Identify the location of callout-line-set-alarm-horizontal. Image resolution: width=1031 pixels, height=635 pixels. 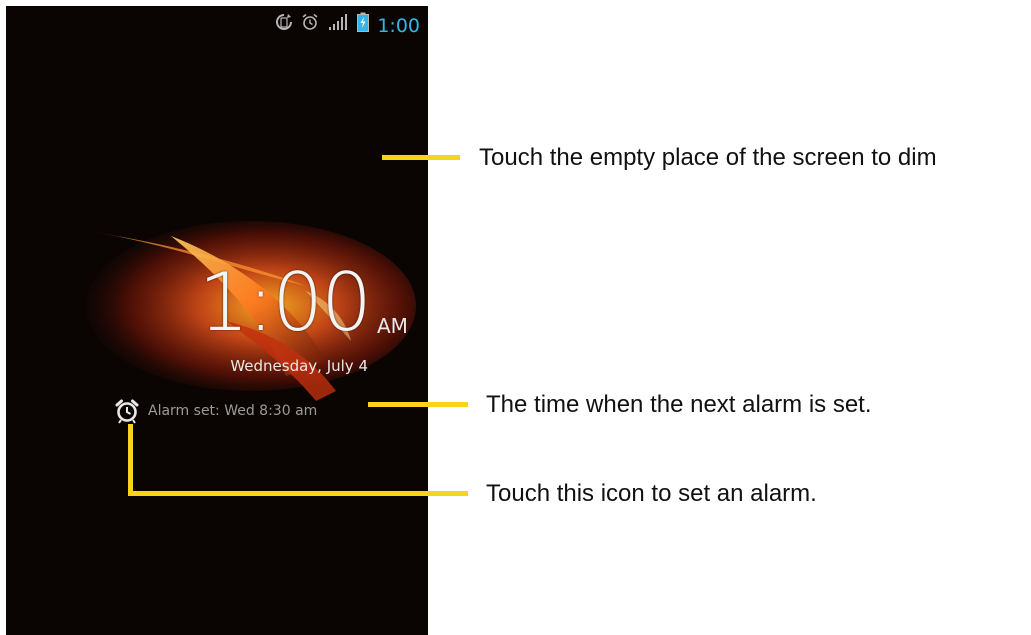
(298, 493).